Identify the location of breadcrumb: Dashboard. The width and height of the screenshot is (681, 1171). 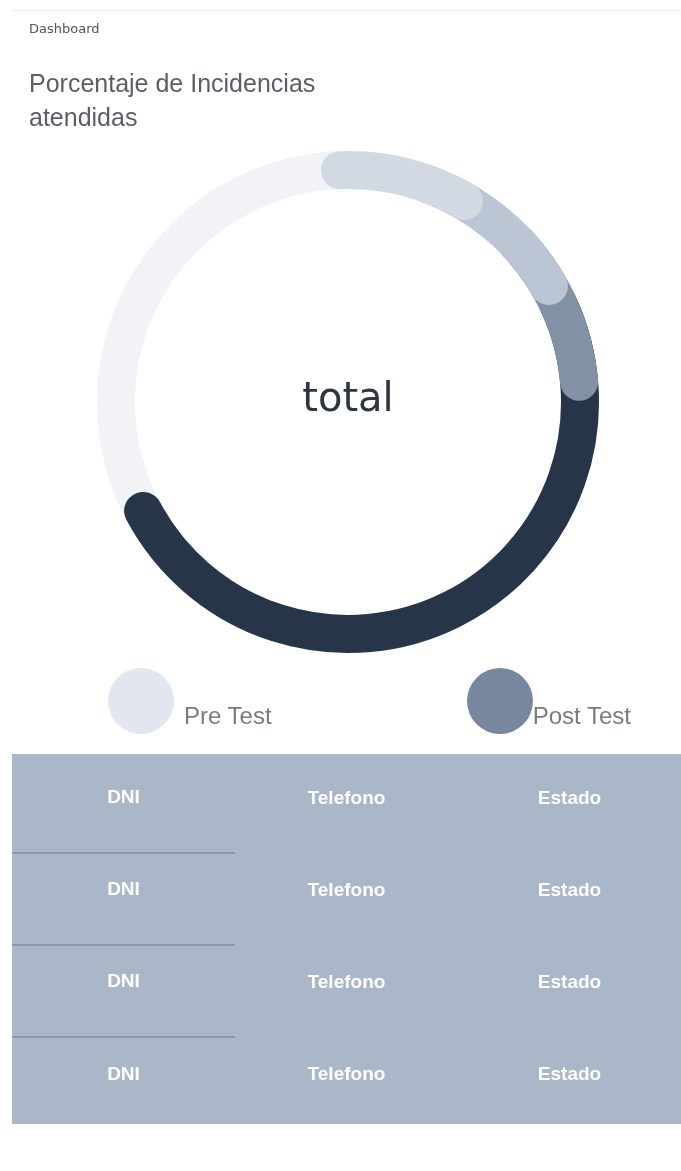
(64, 28).